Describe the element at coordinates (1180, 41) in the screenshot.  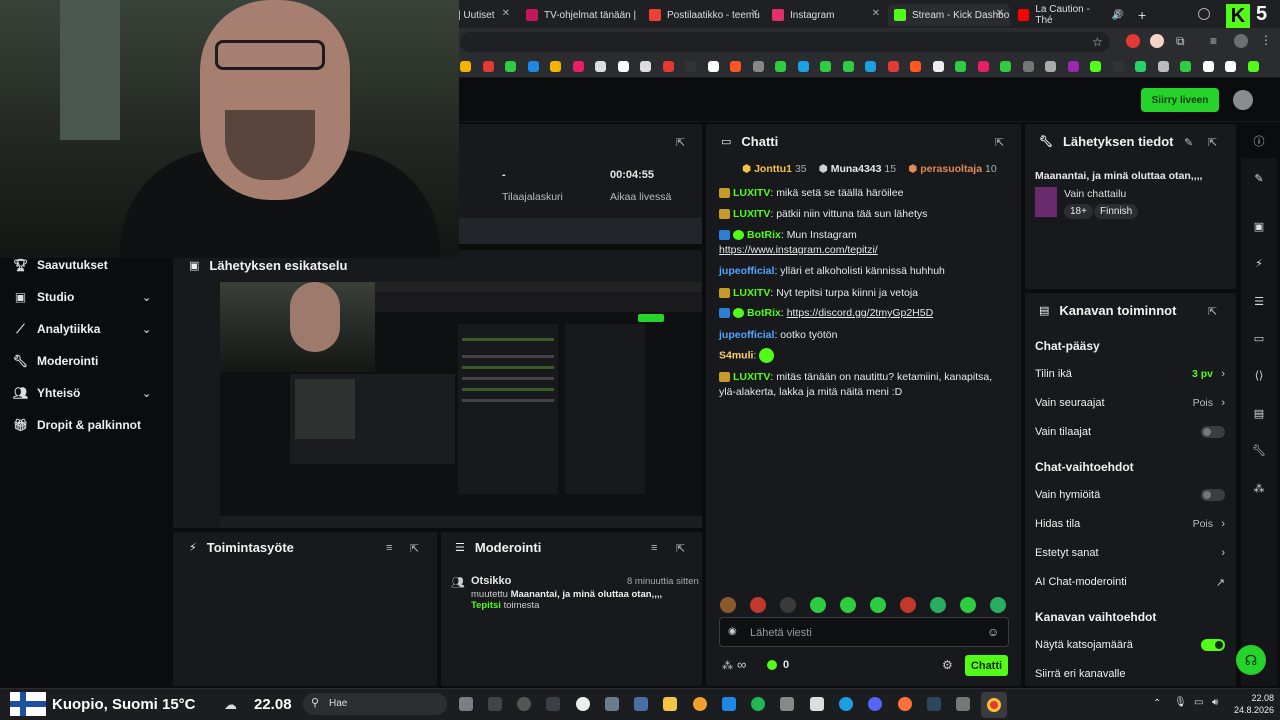
I see `extensions-puzzle-icon: ⧉` at that location.